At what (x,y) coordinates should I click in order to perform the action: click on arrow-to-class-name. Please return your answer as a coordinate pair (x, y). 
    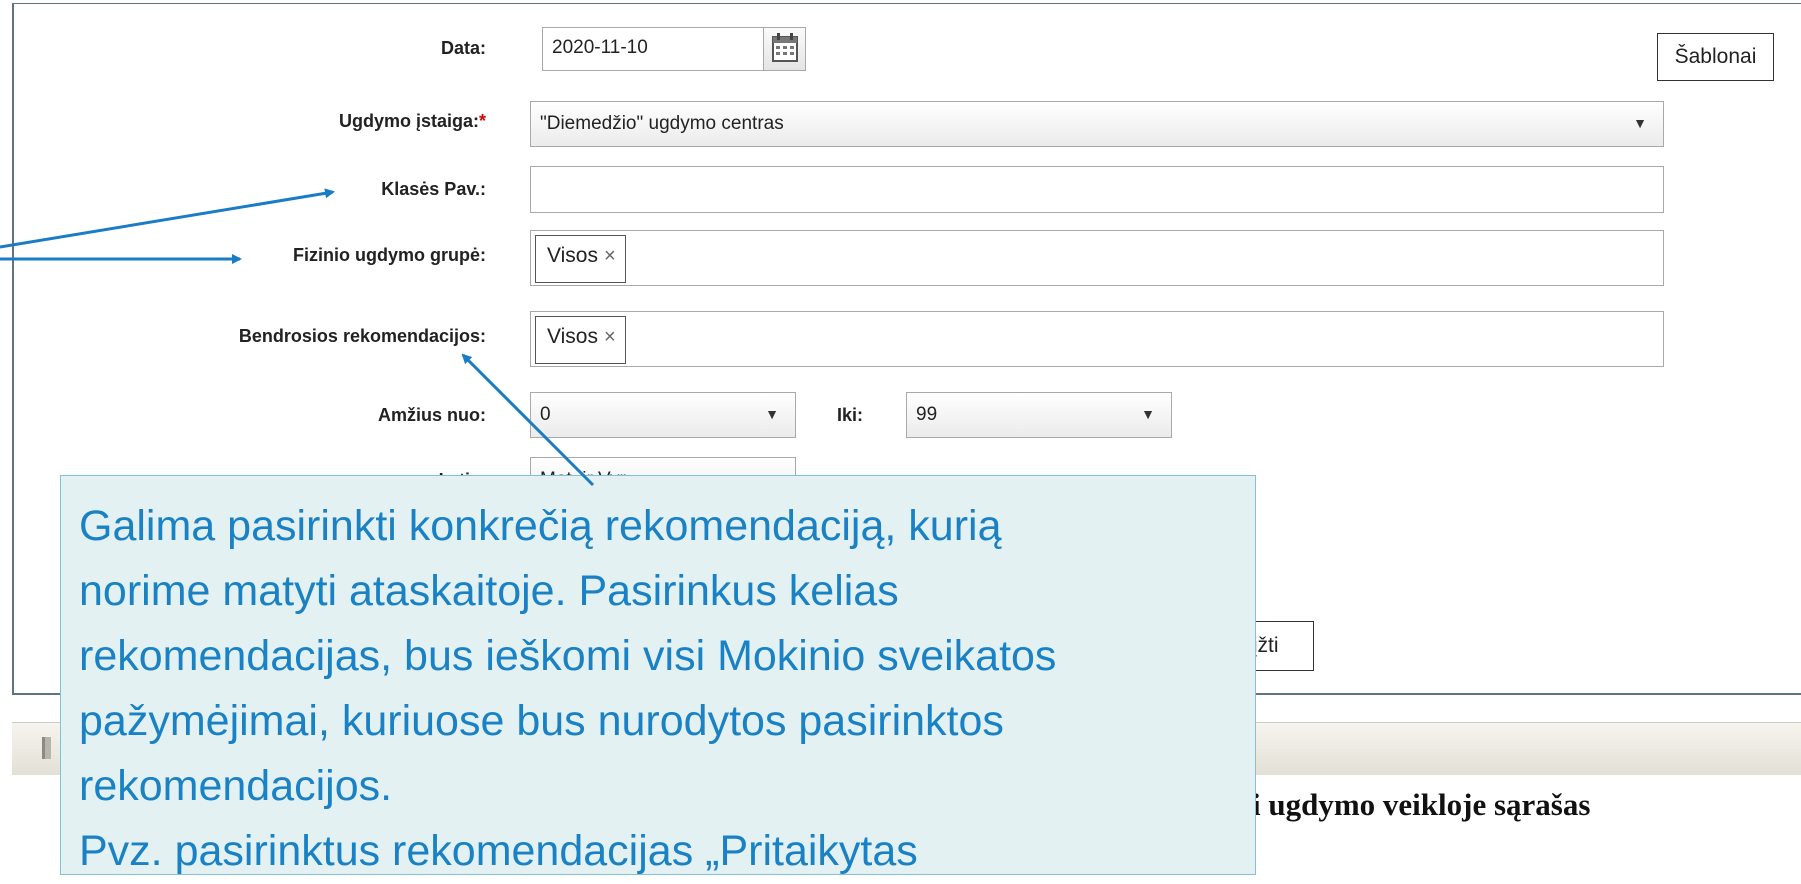
    Looking at the image, I should click on (167, 218).